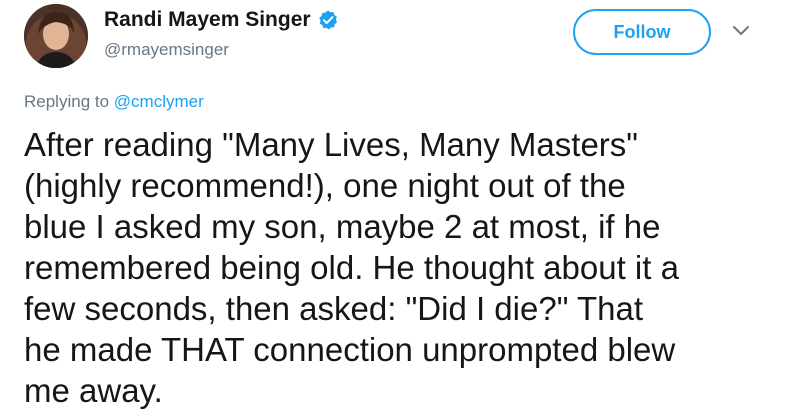 The height and width of the screenshot is (420, 800). What do you see at coordinates (166, 50) in the screenshot?
I see `user-handle: @rmayemsinger` at bounding box center [166, 50].